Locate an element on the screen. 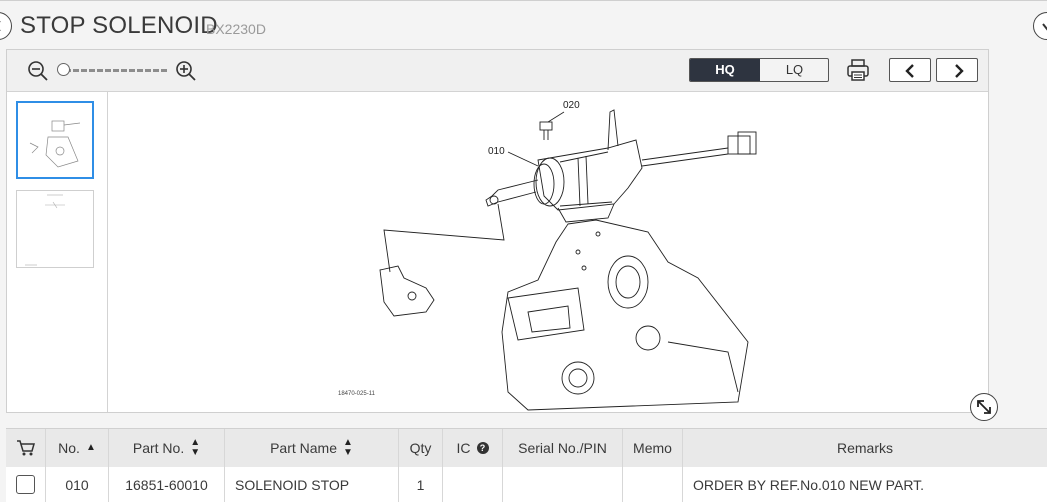  cell-serial is located at coordinates (563, 484).